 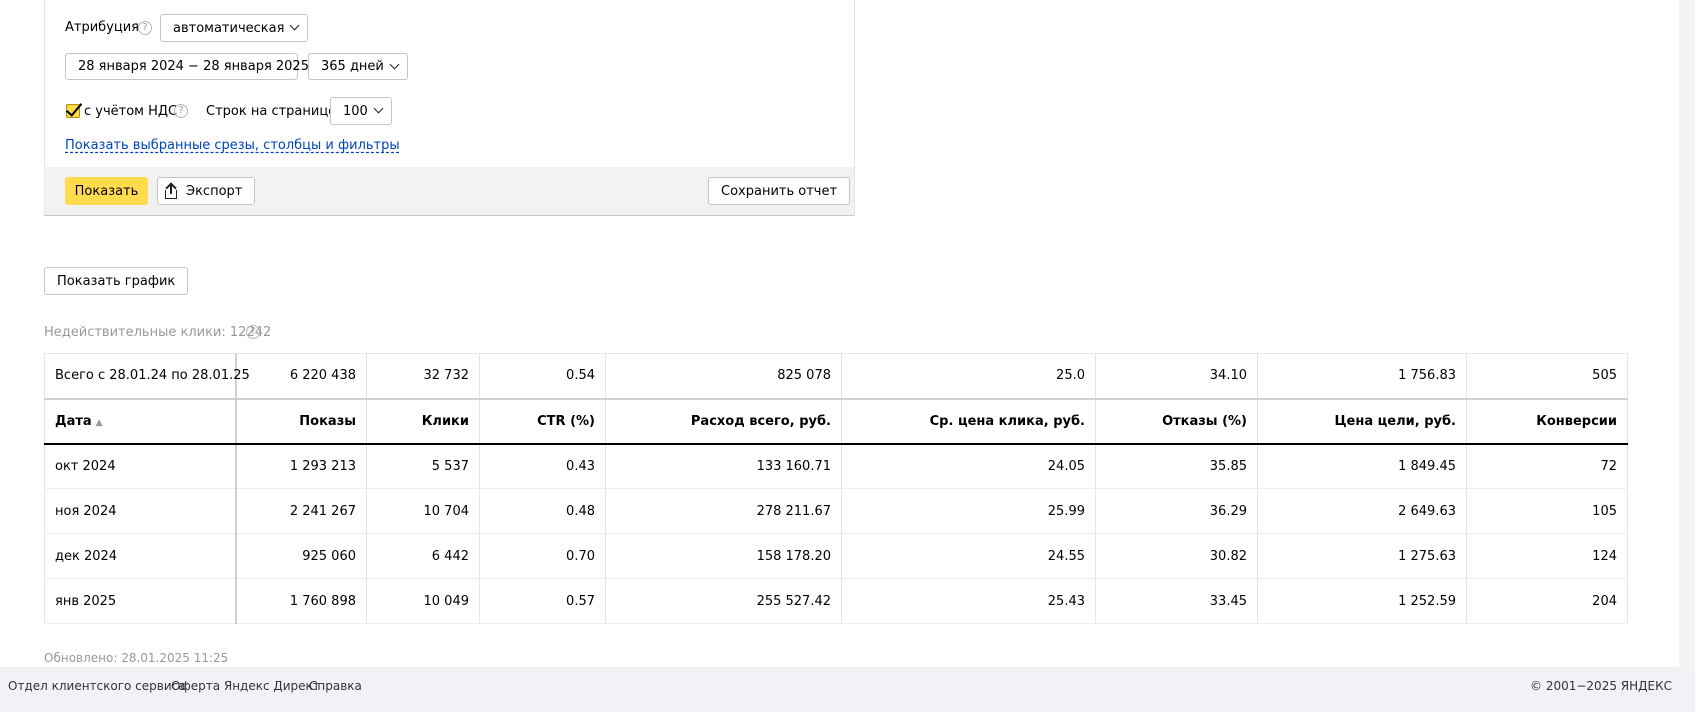 What do you see at coordinates (968, 601) in the screenshot?
I see `table-cell: 25.43` at bounding box center [968, 601].